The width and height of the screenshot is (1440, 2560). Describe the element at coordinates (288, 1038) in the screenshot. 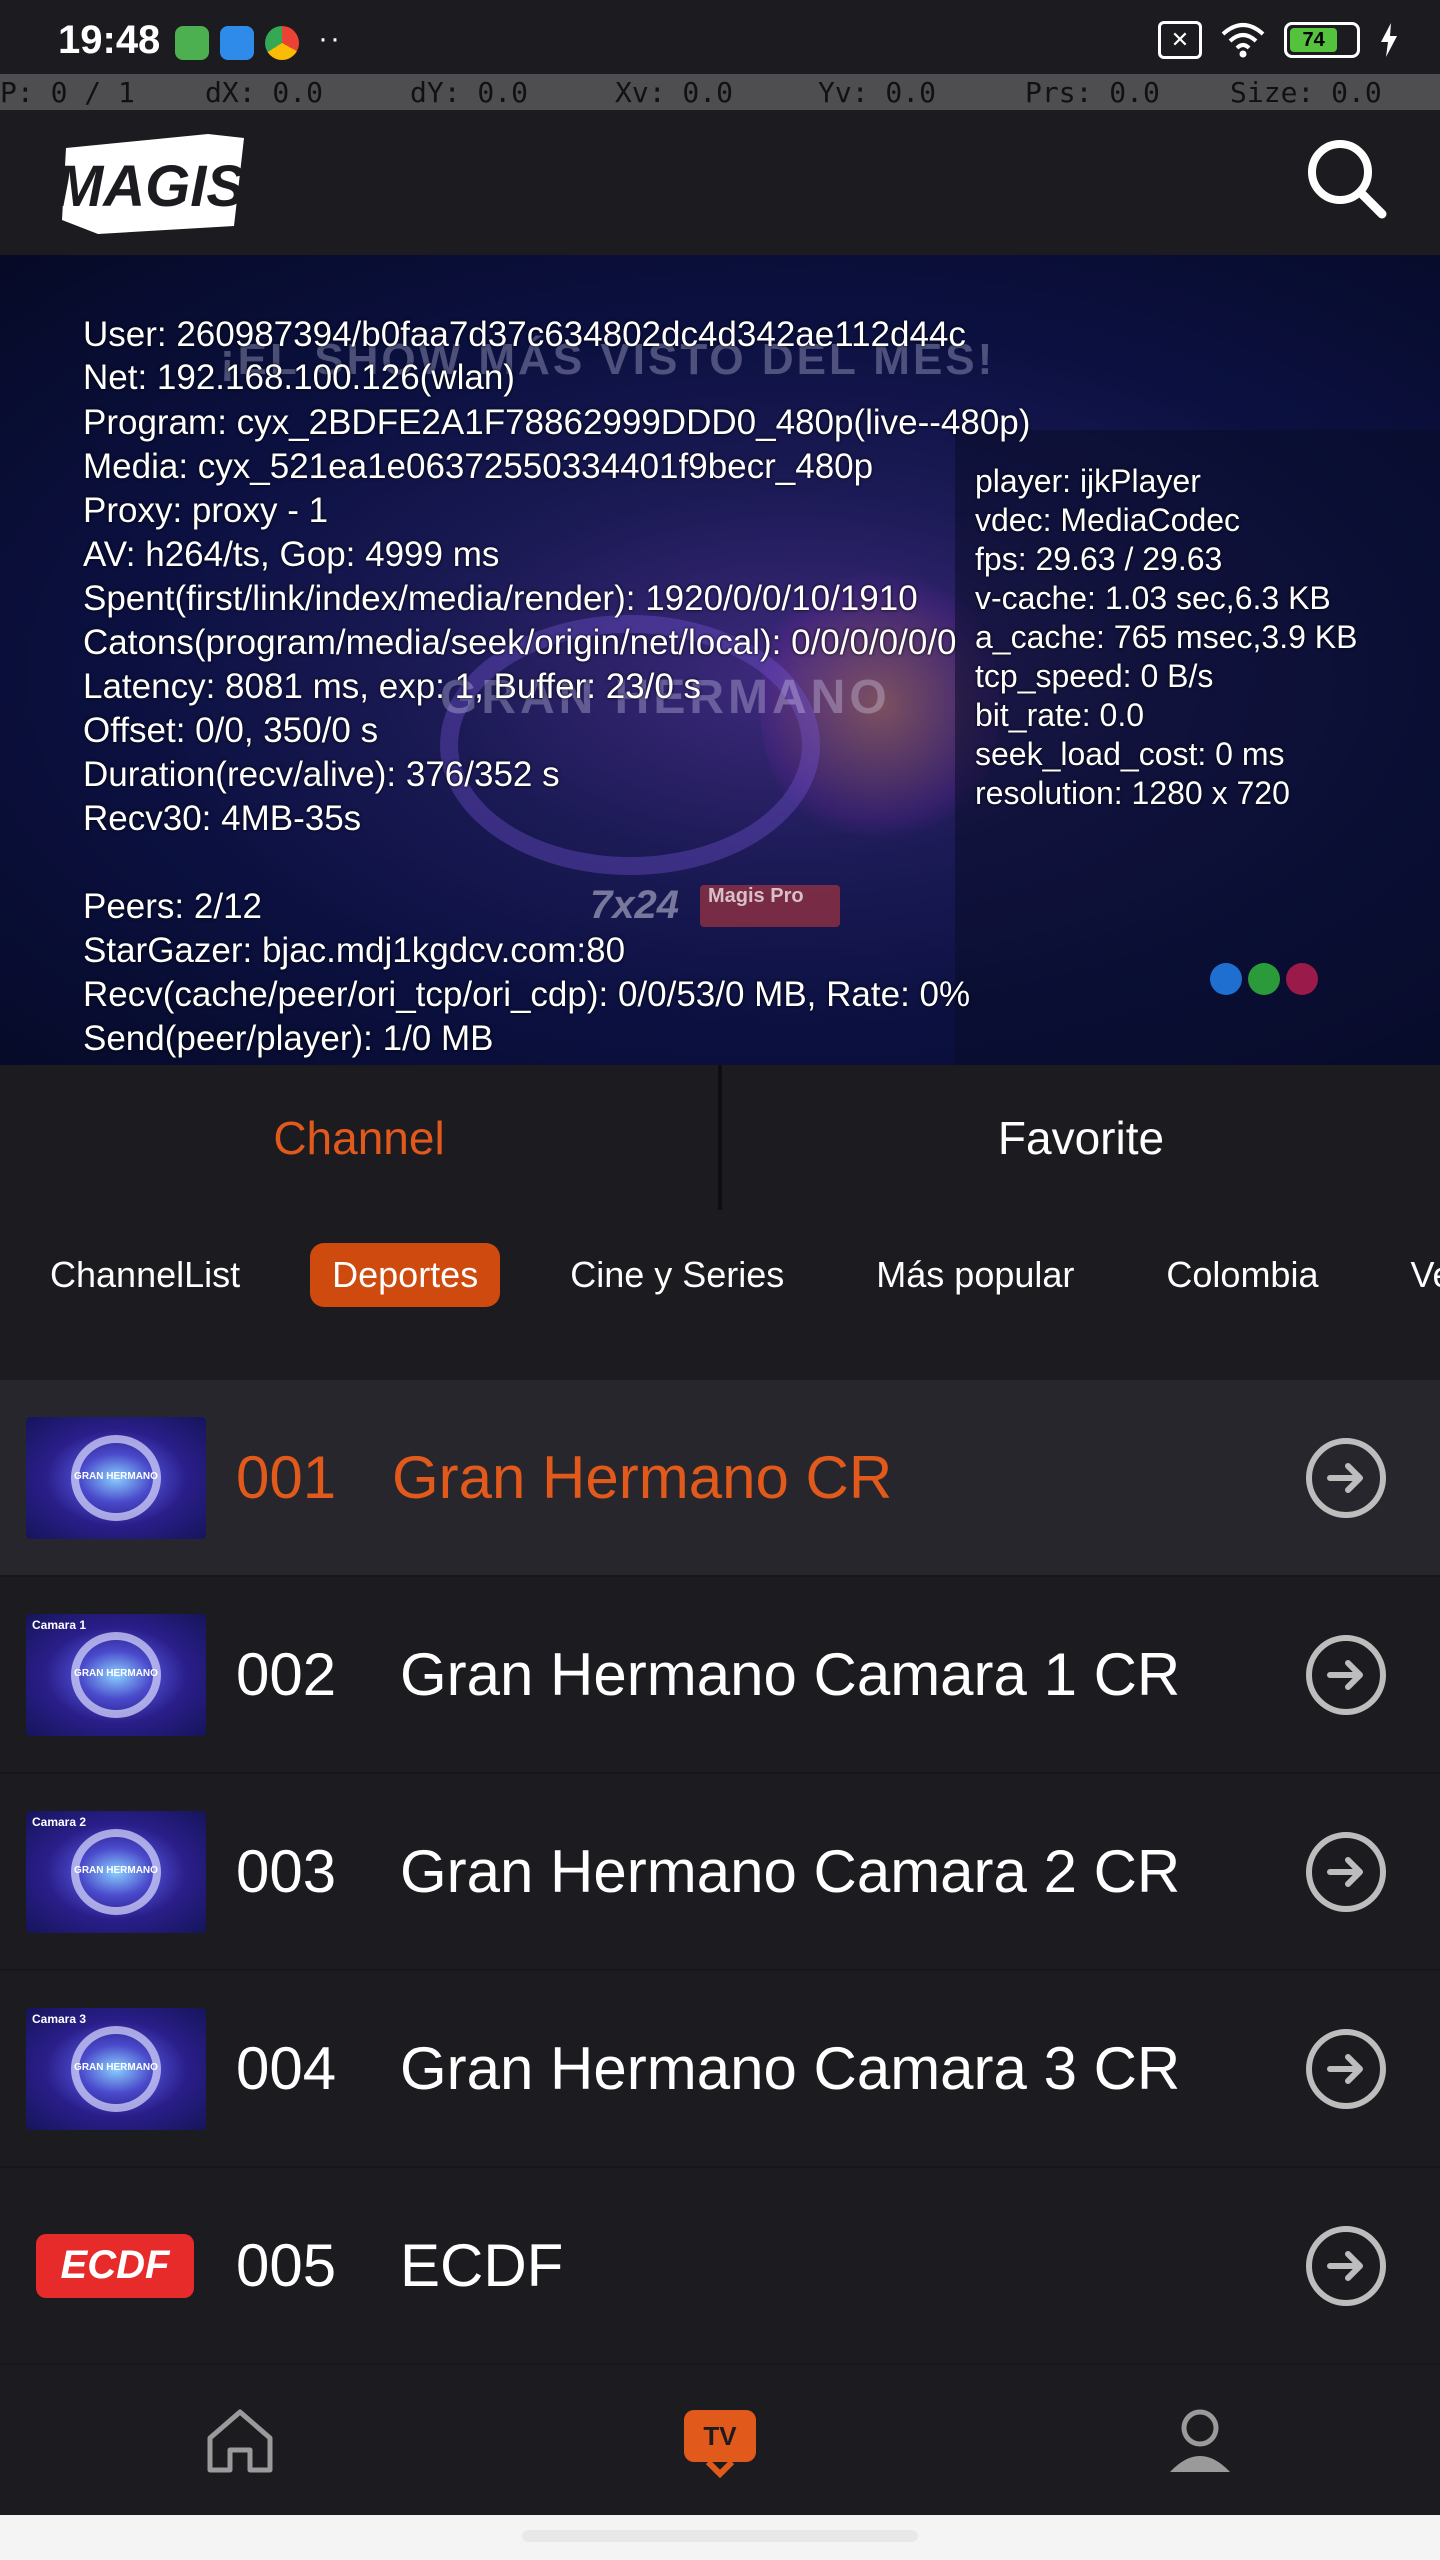

I see `debug-send: Send(peer/player): 1/0 MB` at that location.